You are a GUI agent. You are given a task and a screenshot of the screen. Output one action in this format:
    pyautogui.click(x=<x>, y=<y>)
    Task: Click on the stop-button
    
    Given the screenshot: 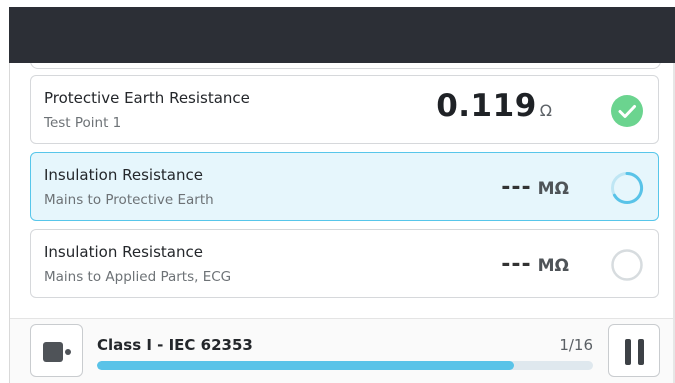 What is the action you would take?
    pyautogui.click(x=56, y=350)
    